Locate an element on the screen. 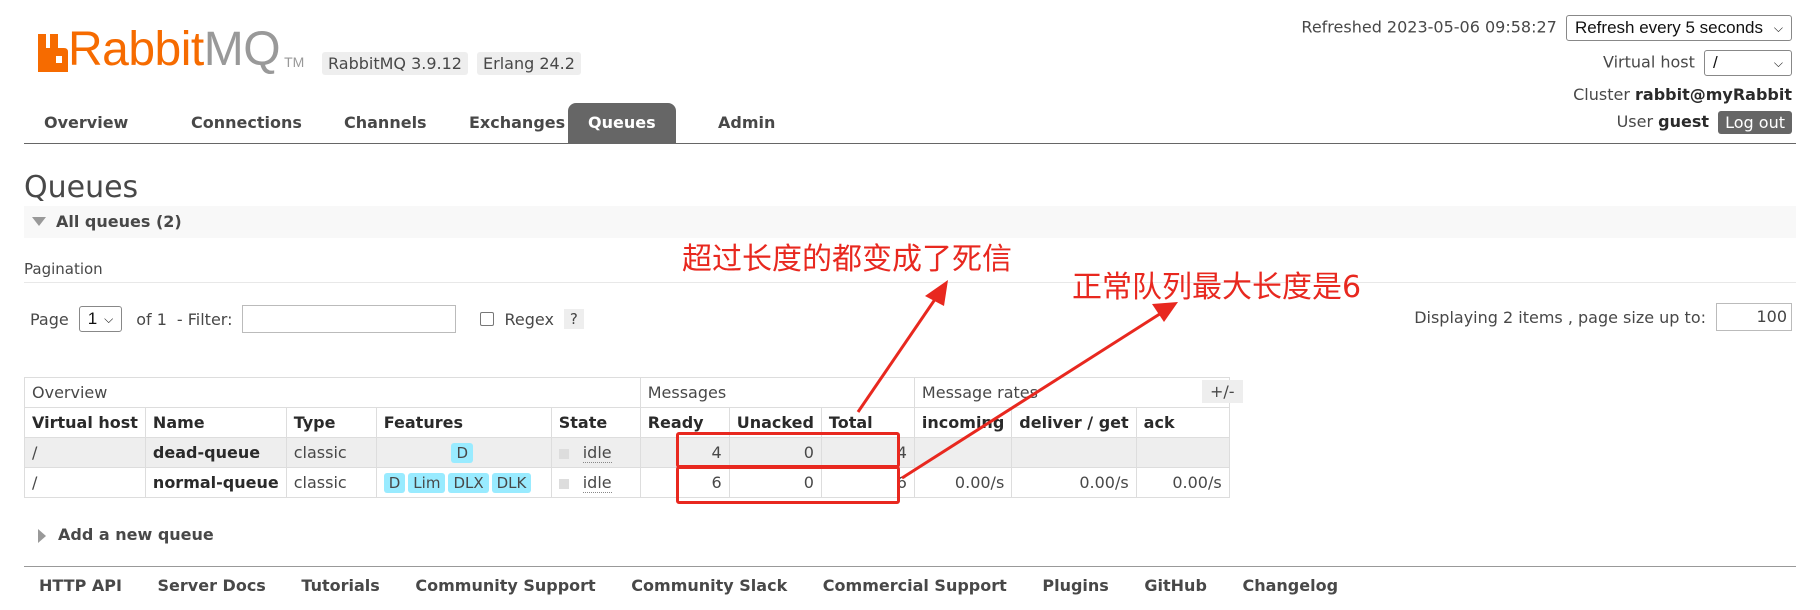 The height and width of the screenshot is (610, 1820). footer-link-http-api: HTTP API is located at coordinates (80, 585).